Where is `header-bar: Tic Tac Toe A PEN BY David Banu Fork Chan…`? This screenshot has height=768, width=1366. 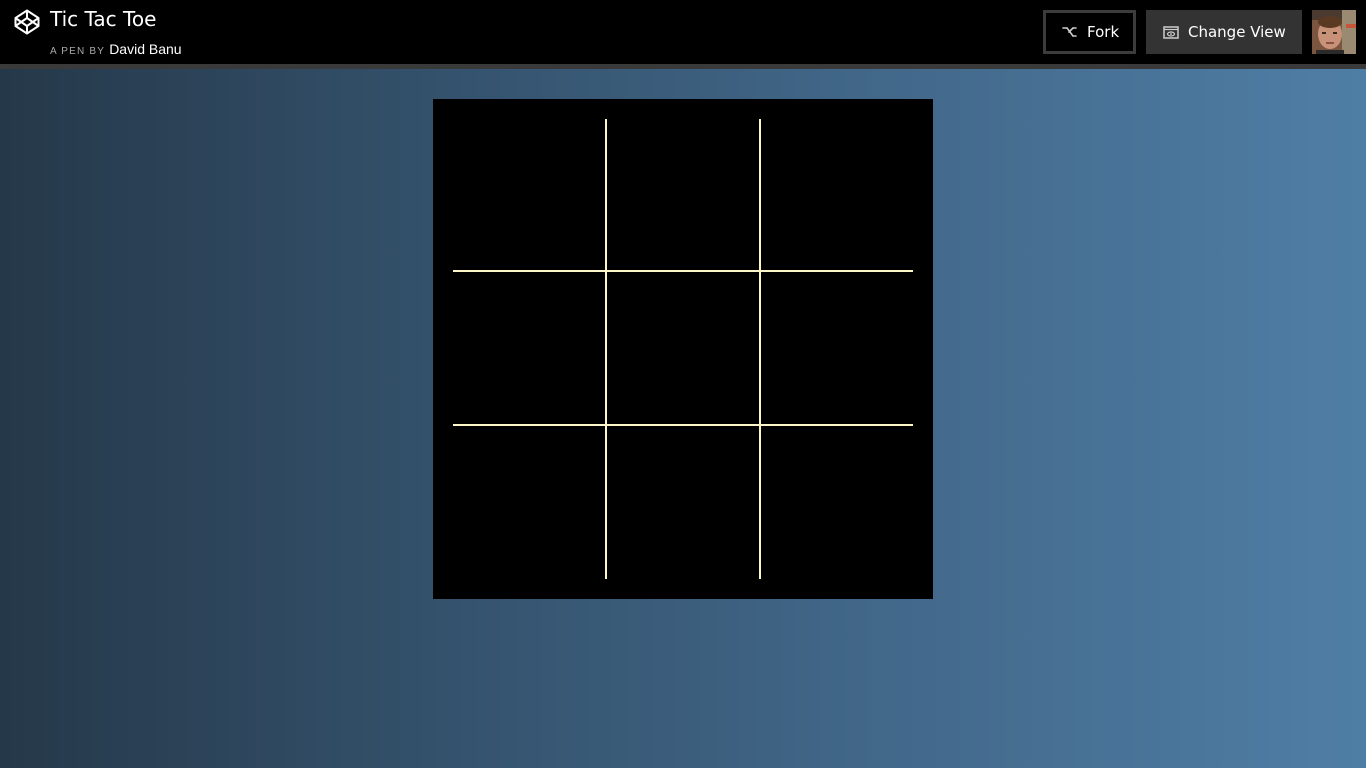
header-bar: Tic Tac Toe A PEN BY David Banu Fork Chan… is located at coordinates (683, 34).